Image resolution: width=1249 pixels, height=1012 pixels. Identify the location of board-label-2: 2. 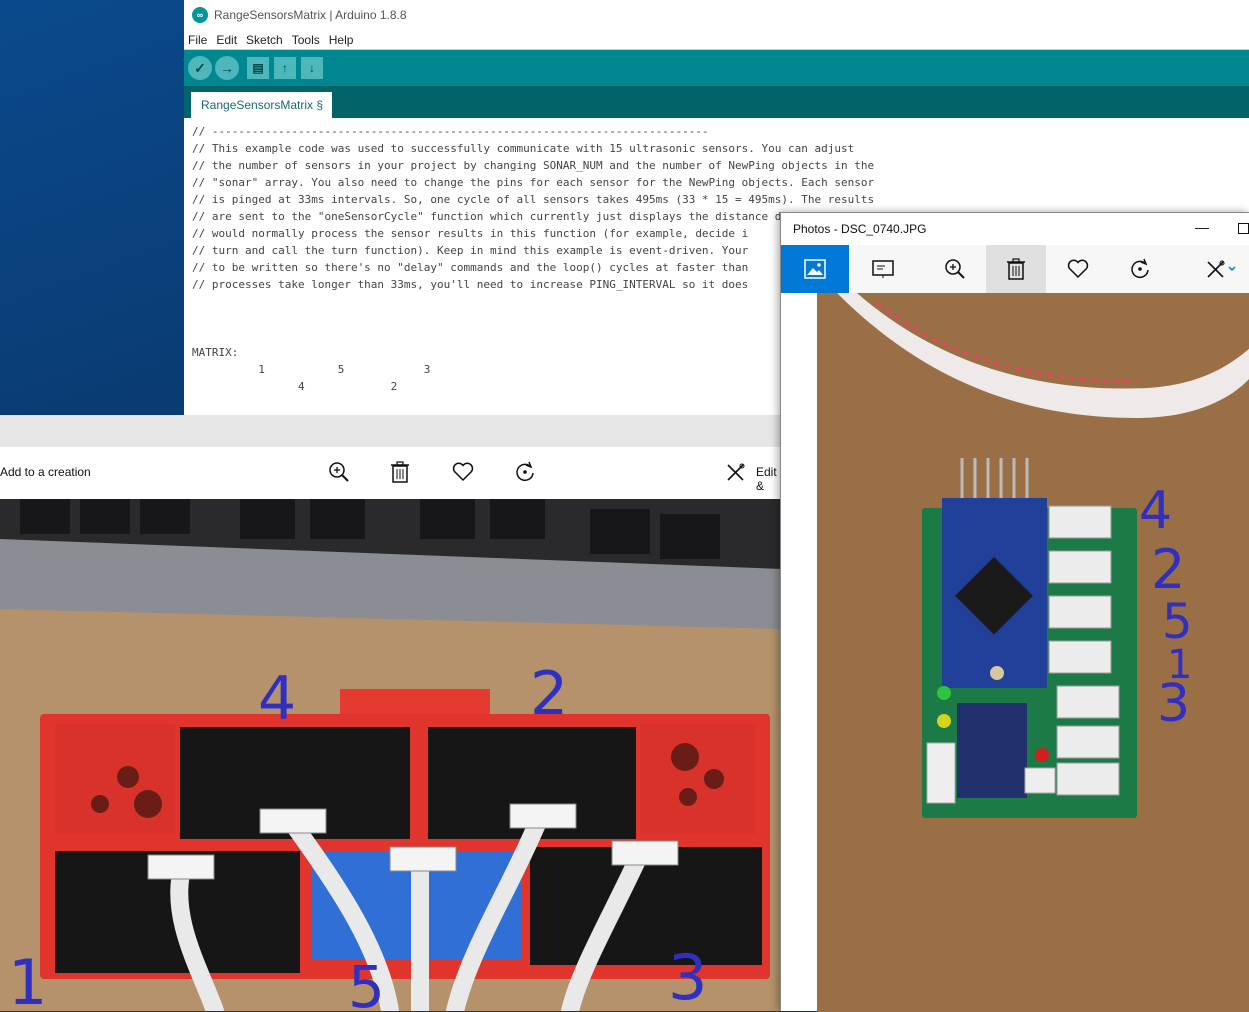
(1168, 569).